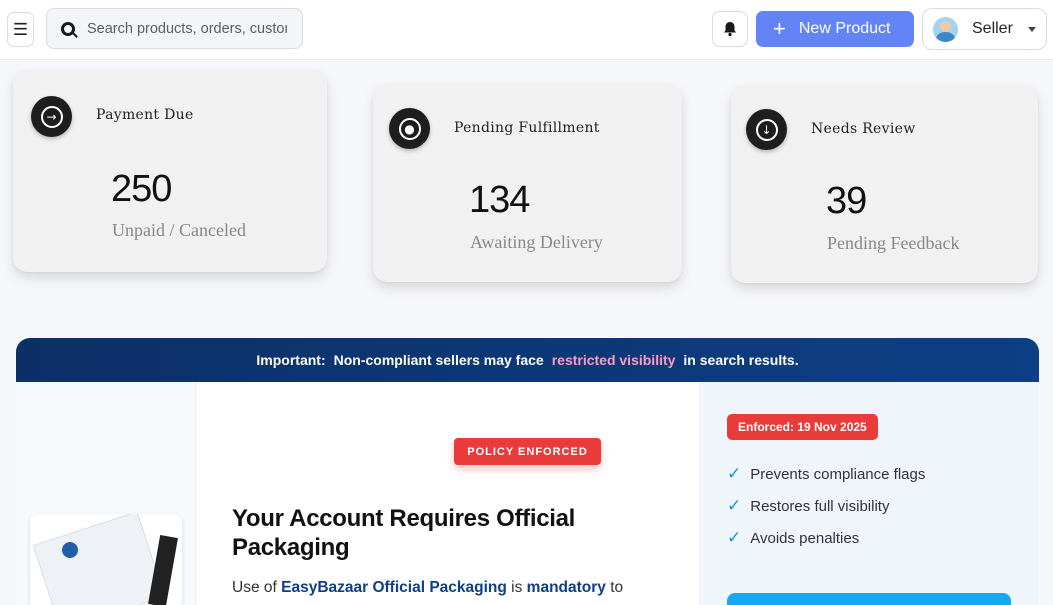 This screenshot has width=1053, height=605. Describe the element at coordinates (187, 28) in the screenshot. I see `search-input` at that location.